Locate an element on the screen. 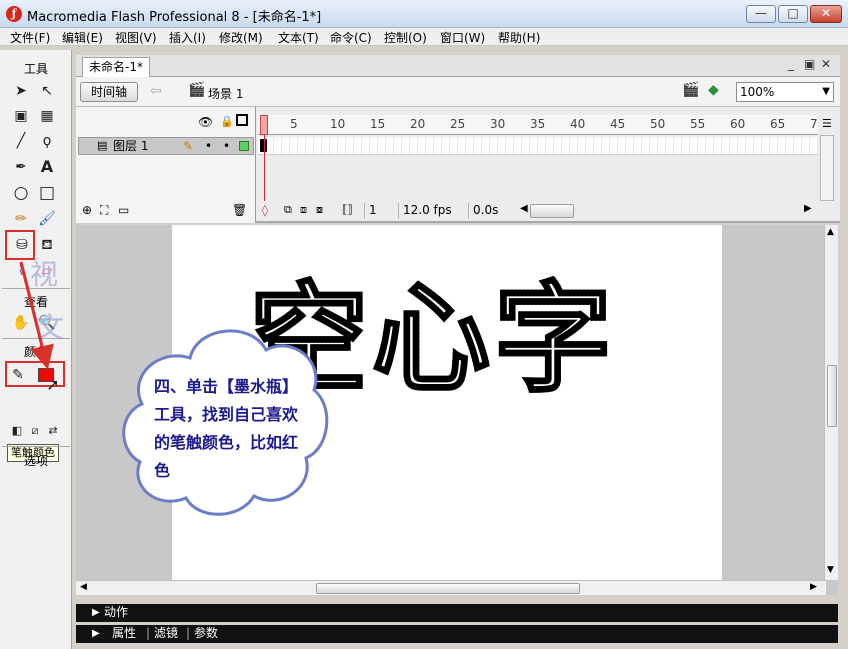  edit-symbols-icon: ◆ is located at coordinates (713, 90).